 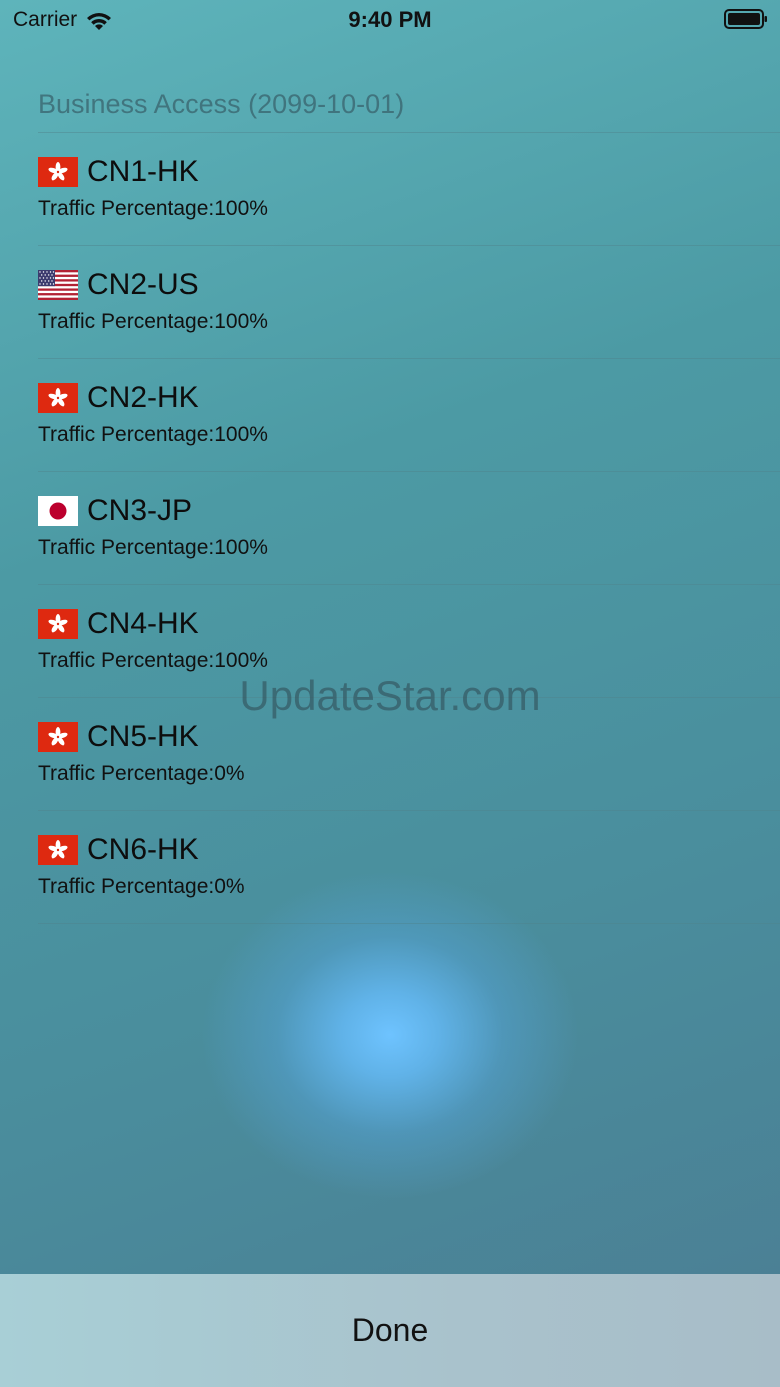 I want to click on server-row-cn3-jp: CN3-JP Traffic Percentage:100%, so click(x=409, y=528).